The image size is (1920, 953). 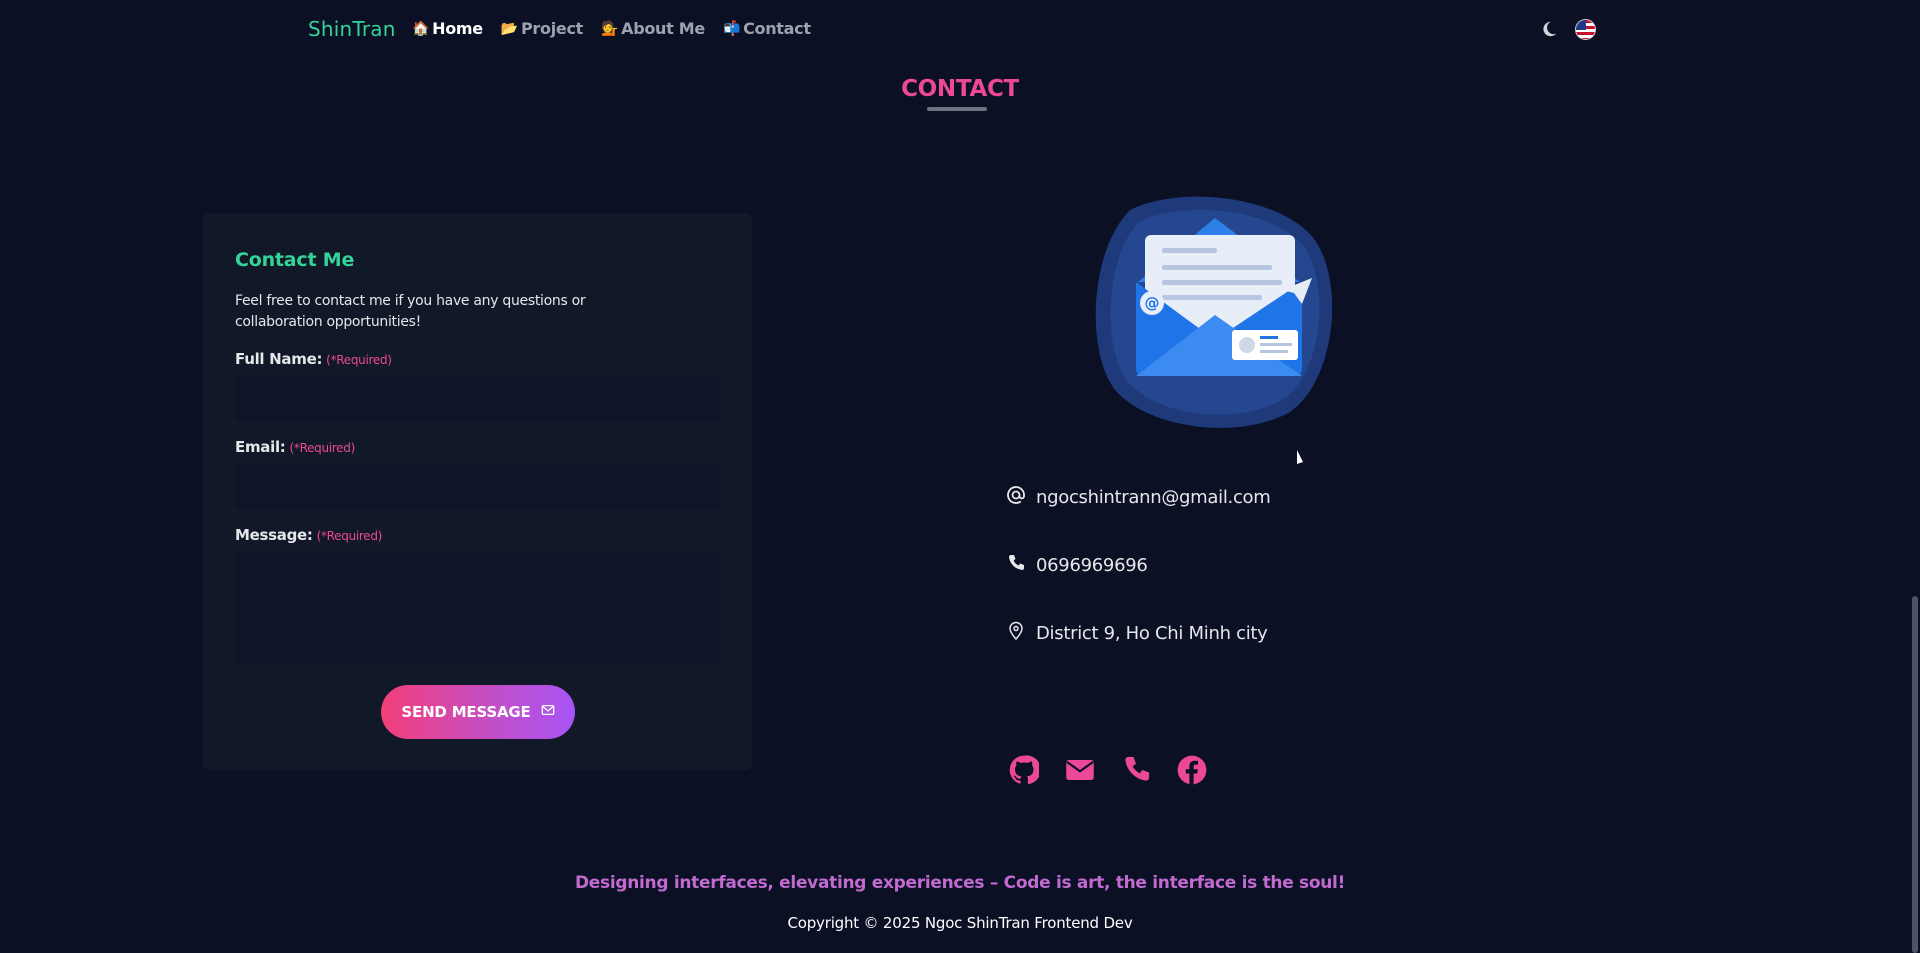 What do you see at coordinates (478, 609) in the screenshot?
I see `message-textarea` at bounding box center [478, 609].